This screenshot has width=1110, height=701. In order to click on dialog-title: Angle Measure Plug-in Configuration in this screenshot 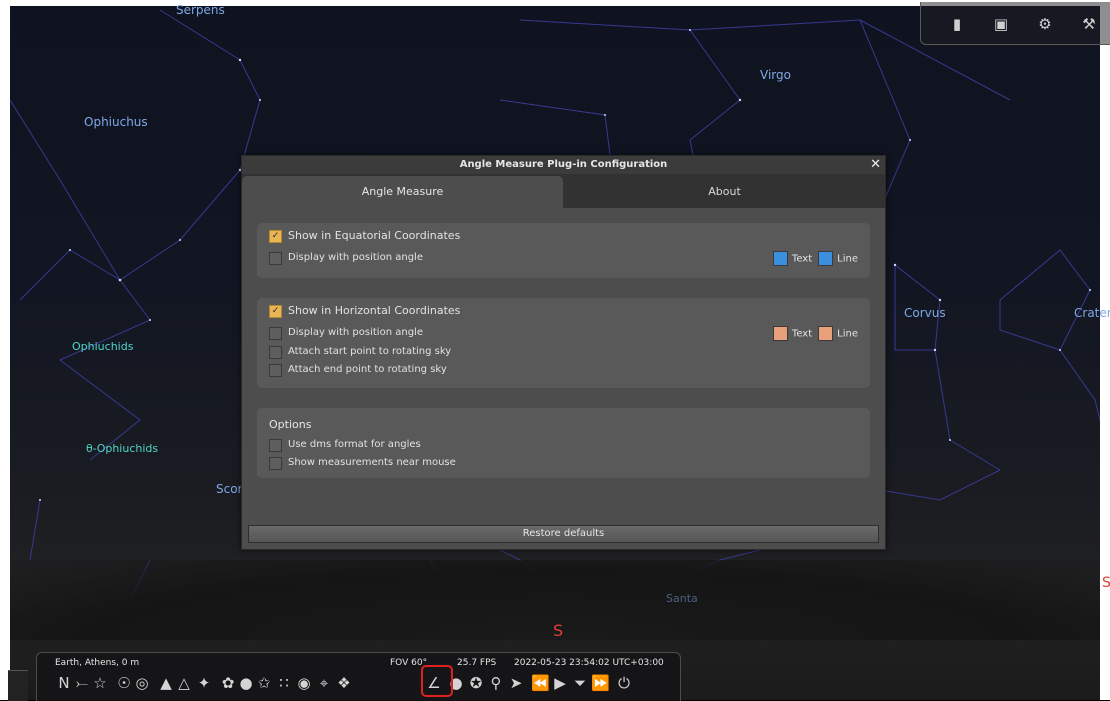, I will do `click(563, 165)`.